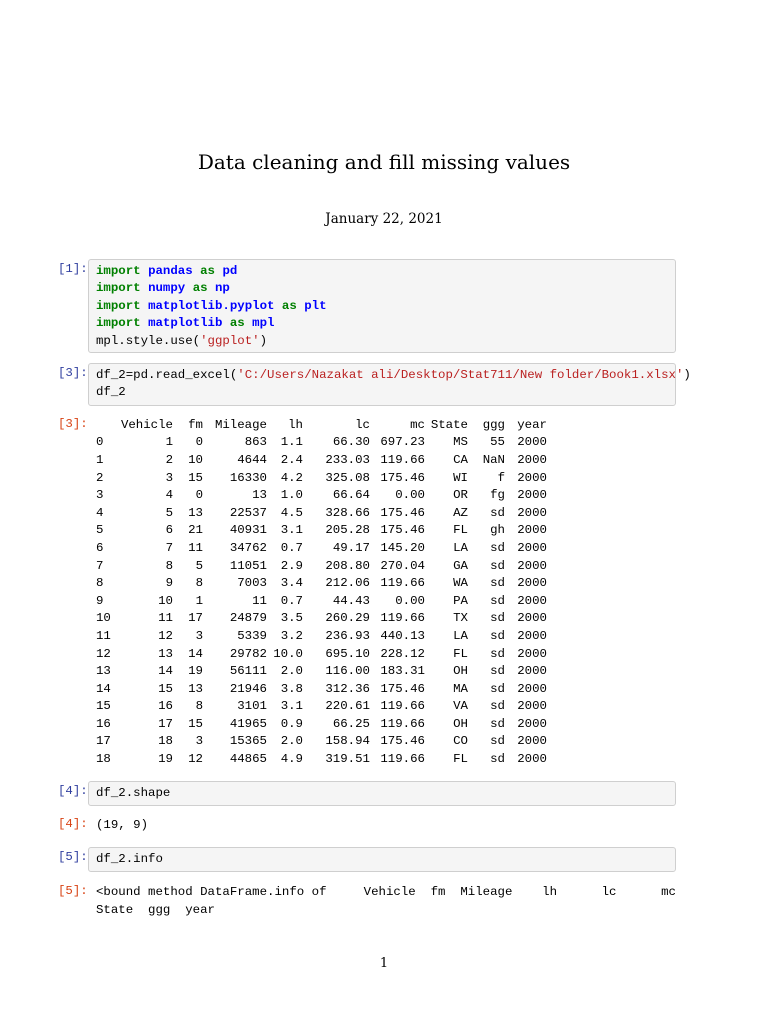 This screenshot has width=768, height=1024. What do you see at coordinates (460, 565) in the screenshot?
I see `table-cell: GA` at bounding box center [460, 565].